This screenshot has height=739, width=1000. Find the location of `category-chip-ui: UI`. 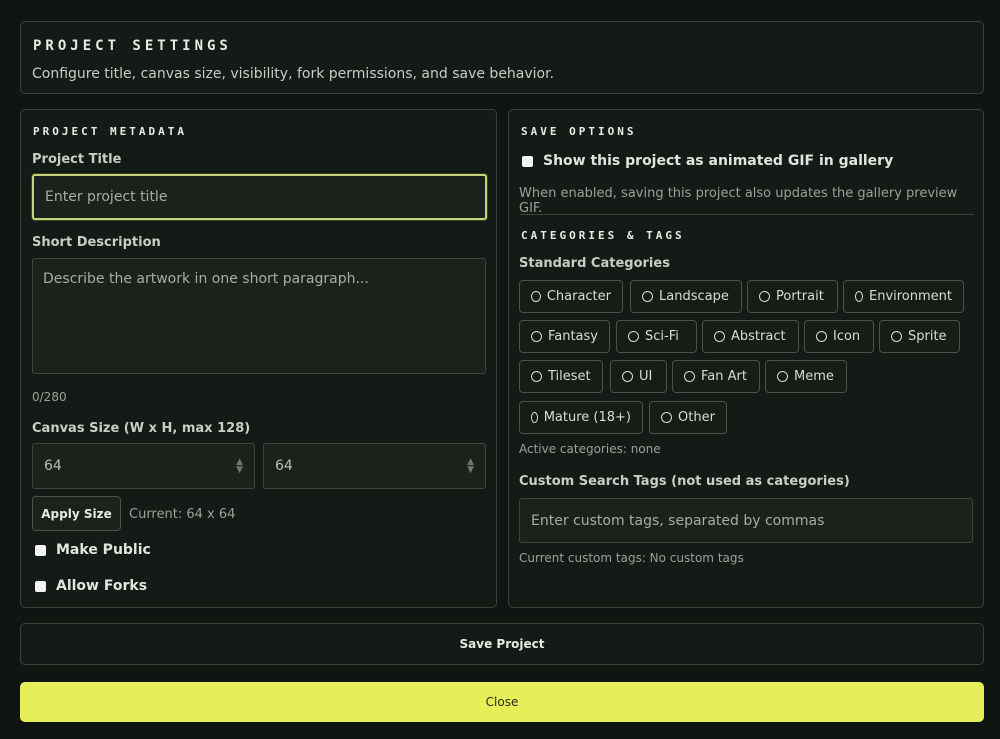

category-chip-ui: UI is located at coordinates (638, 376).